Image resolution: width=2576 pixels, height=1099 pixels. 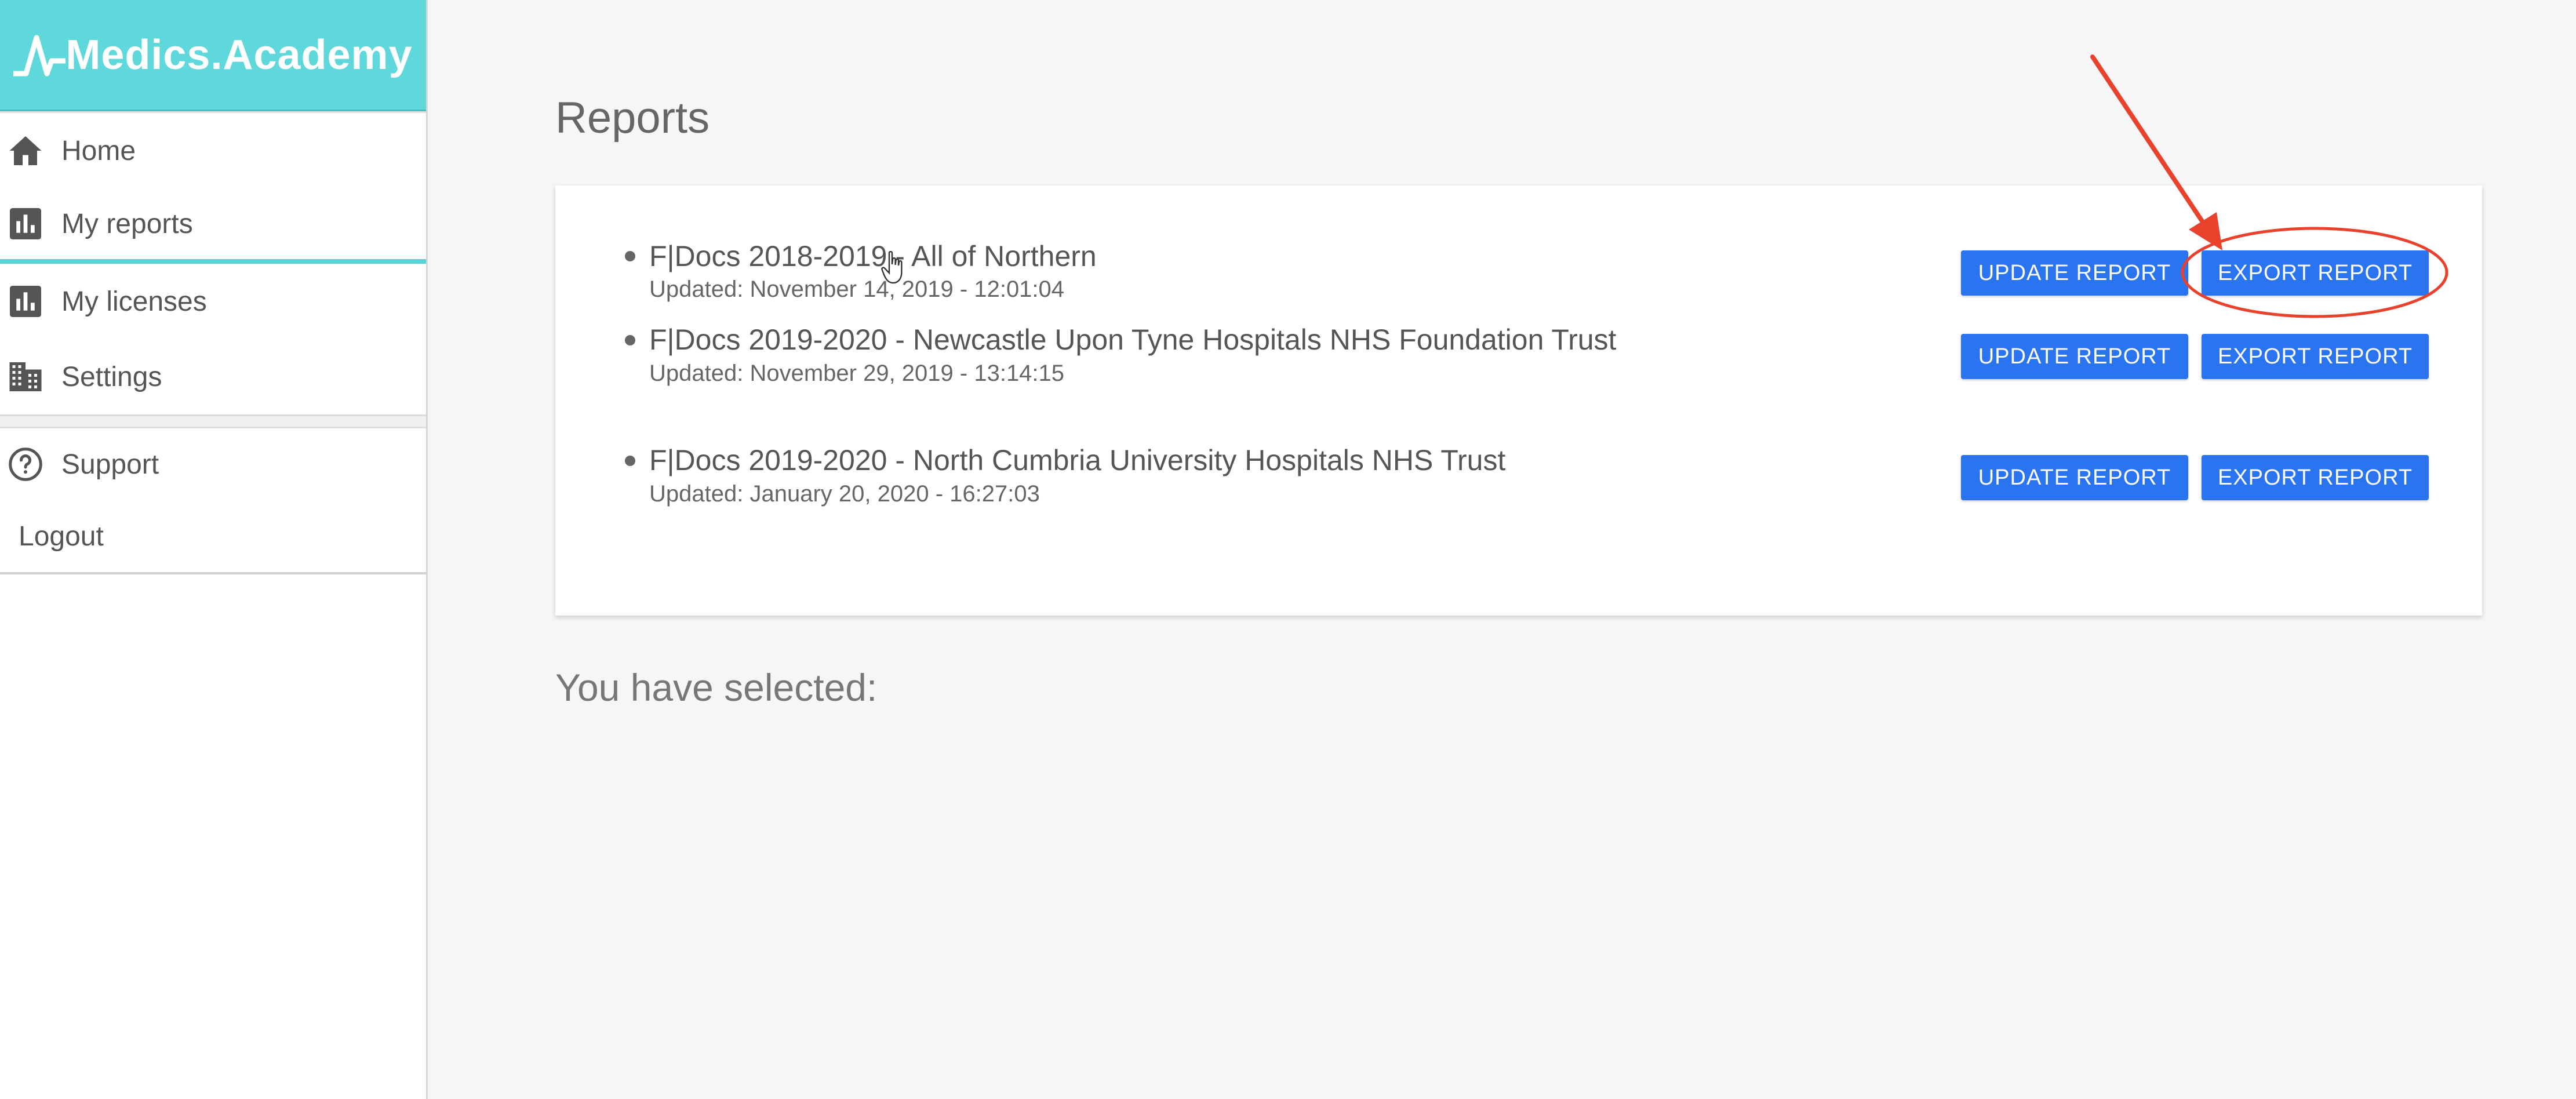 I want to click on logout-label: Logout, so click(x=61, y=536).